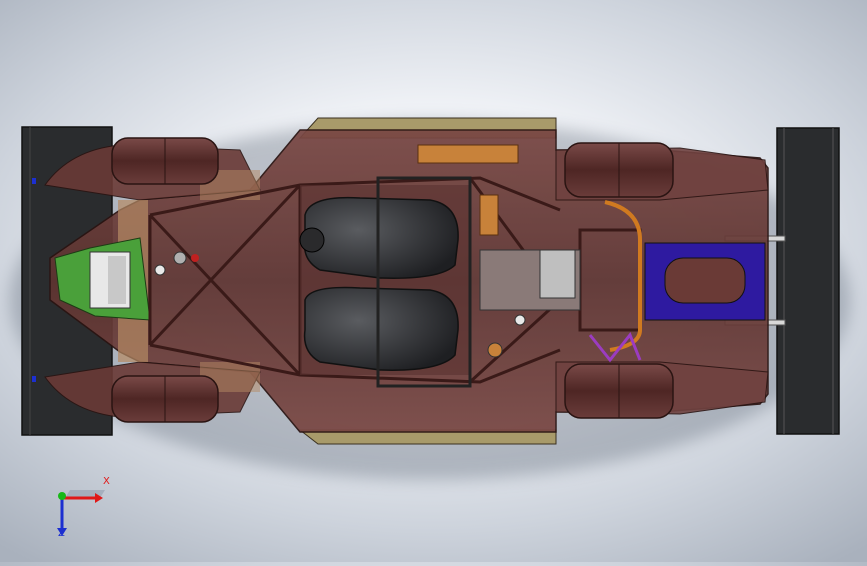 The width and height of the screenshot is (867, 566). I want to click on x-axis-label: X, so click(106, 481).